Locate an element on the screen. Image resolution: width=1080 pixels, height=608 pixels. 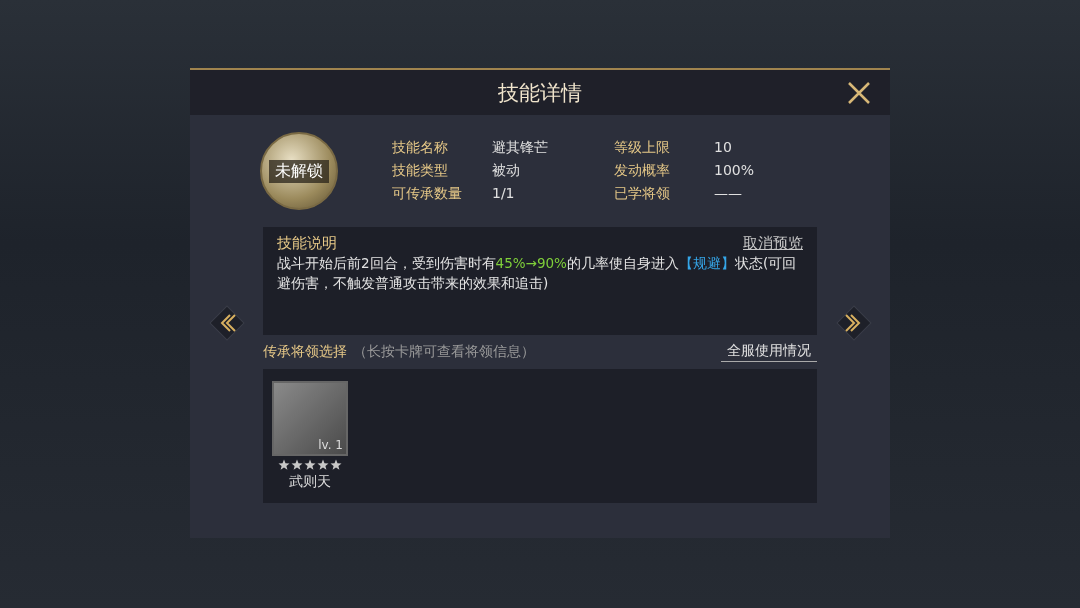
info-label: 发动概率 is located at coordinates (642, 171).